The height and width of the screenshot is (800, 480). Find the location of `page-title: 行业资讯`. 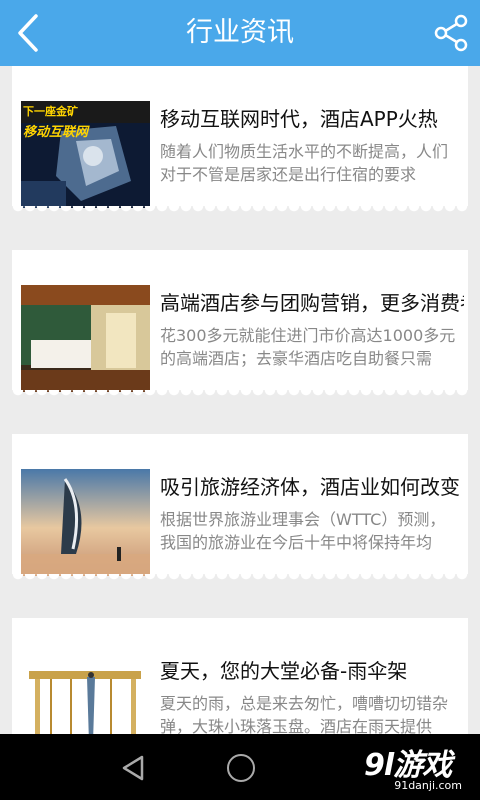

page-title: 行业资讯 is located at coordinates (240, 32).